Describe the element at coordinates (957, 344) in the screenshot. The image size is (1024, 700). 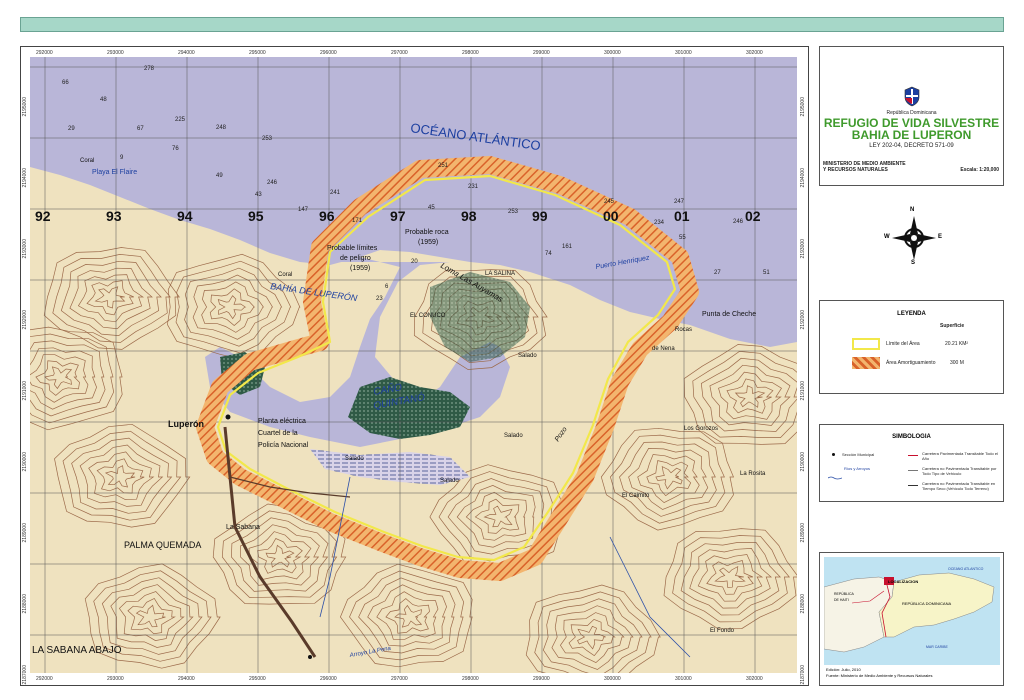
I see `legend-value-boundary: 20.21 KM²` at that location.